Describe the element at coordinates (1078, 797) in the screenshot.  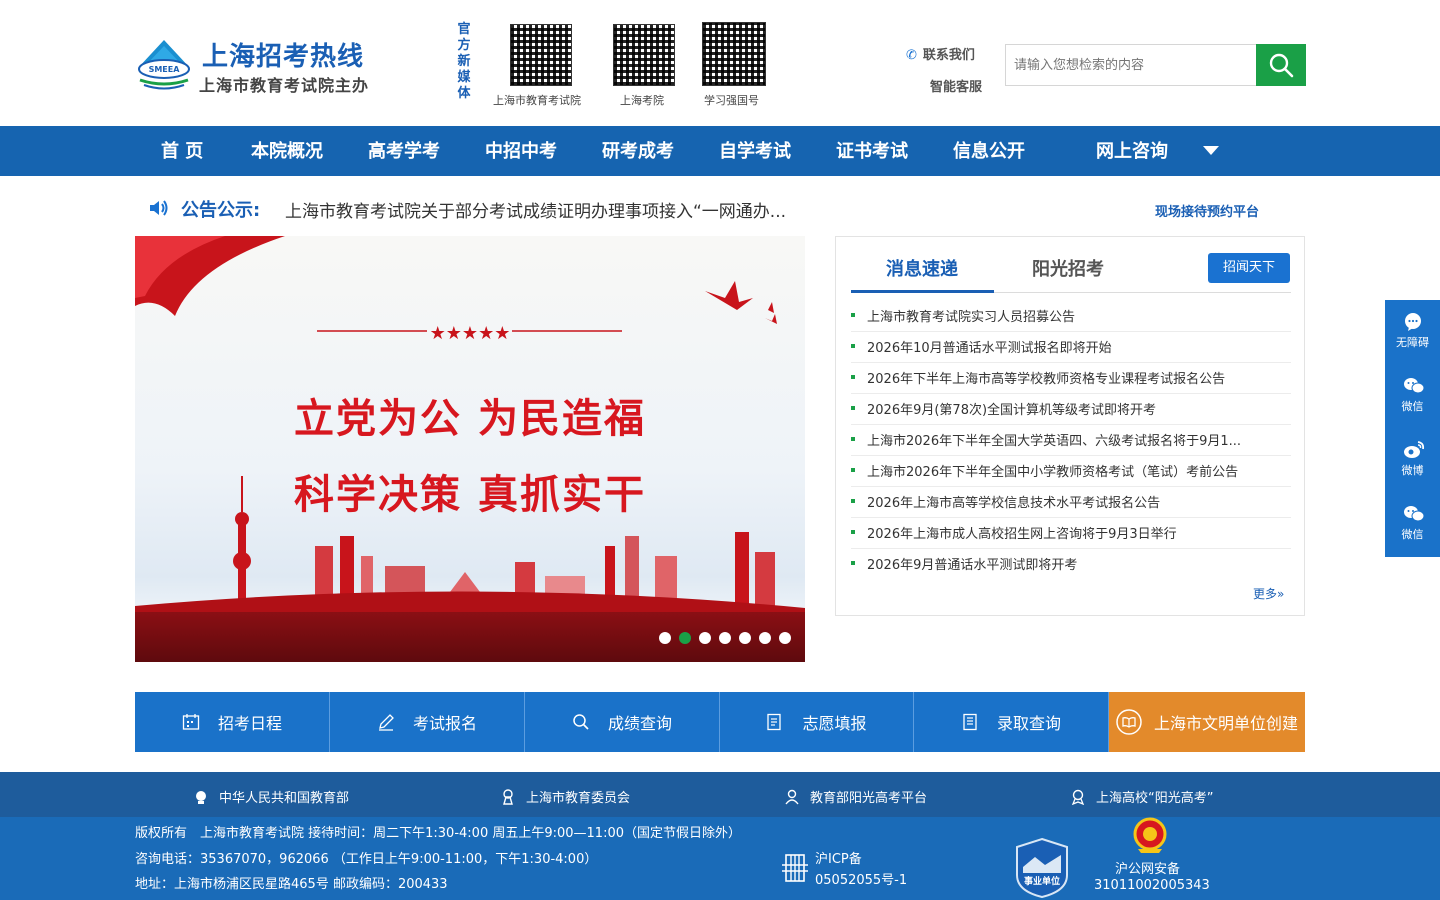
I see `medal-icon` at that location.